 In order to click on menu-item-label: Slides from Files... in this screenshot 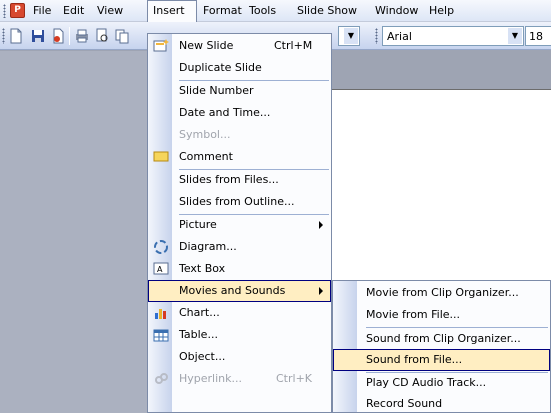, I will do `click(229, 179)`.